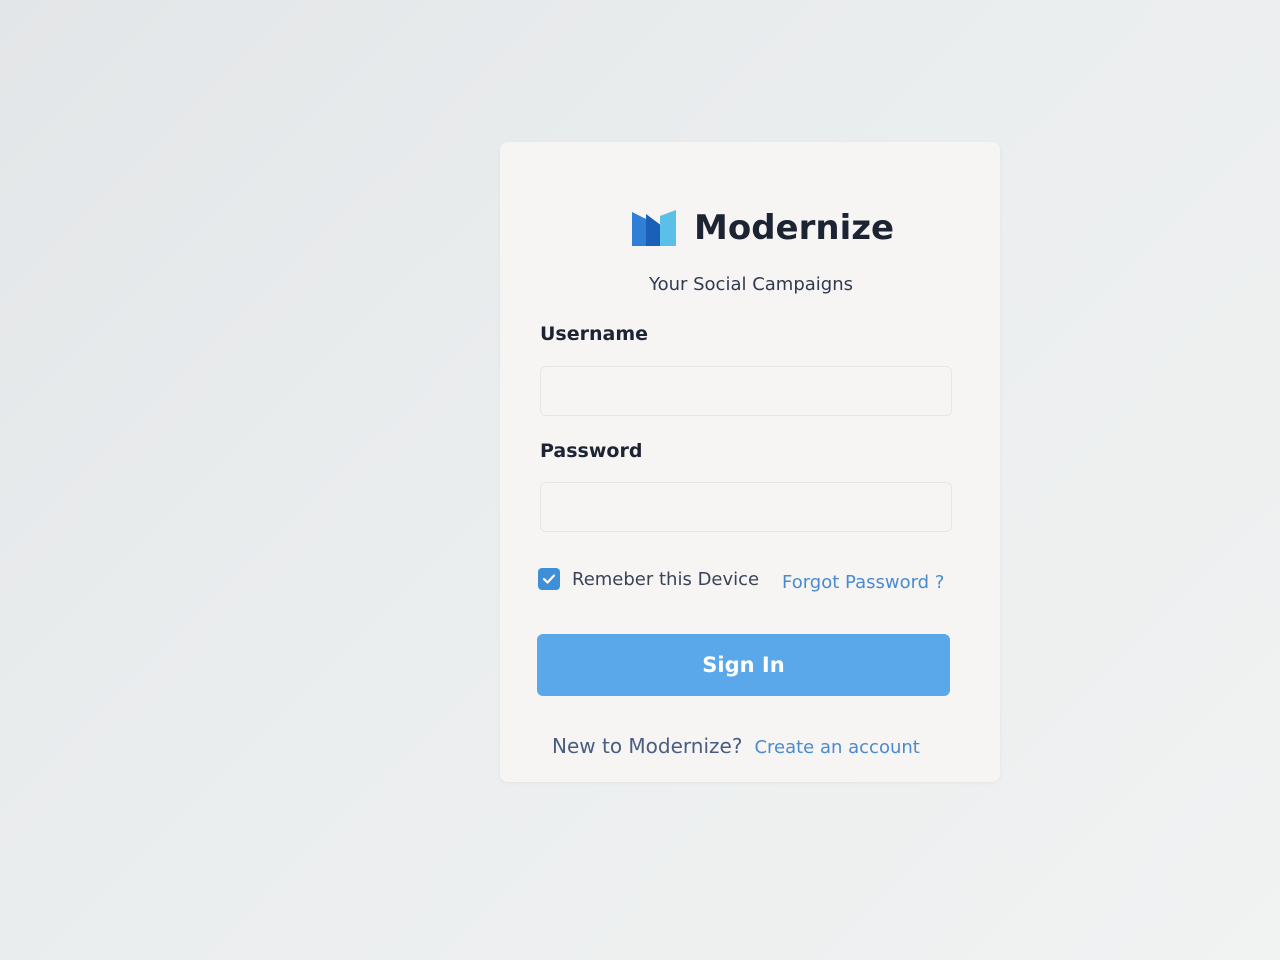  I want to click on password-label: Password, so click(591, 451).